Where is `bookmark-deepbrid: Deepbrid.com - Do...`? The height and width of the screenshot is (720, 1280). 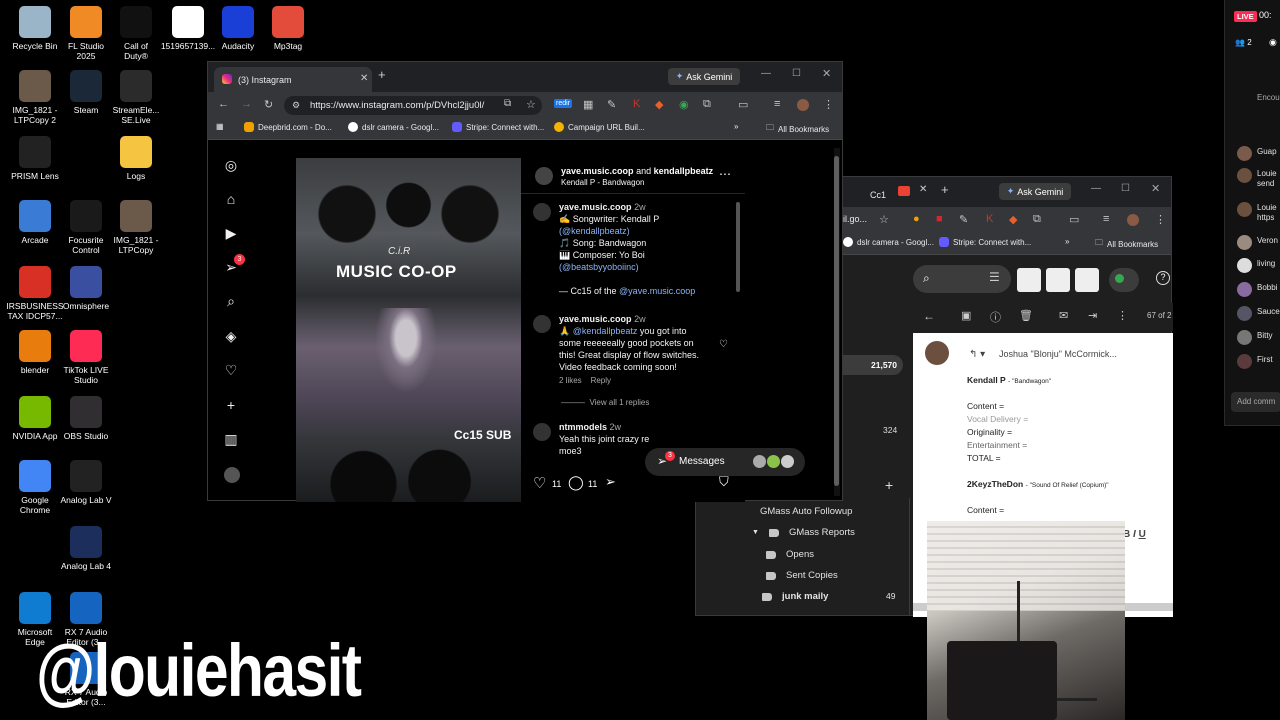 bookmark-deepbrid: Deepbrid.com - Do... is located at coordinates (288, 127).